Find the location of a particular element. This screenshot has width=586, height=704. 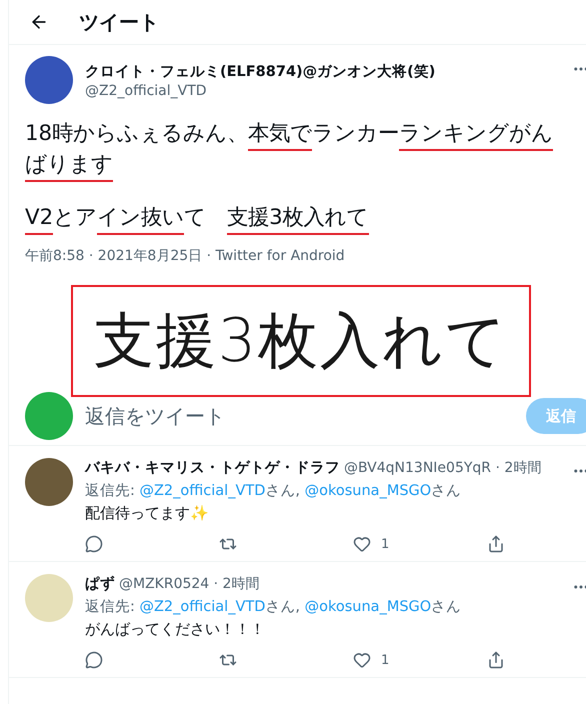

reply-field: 返信をツイート is located at coordinates (299, 416).